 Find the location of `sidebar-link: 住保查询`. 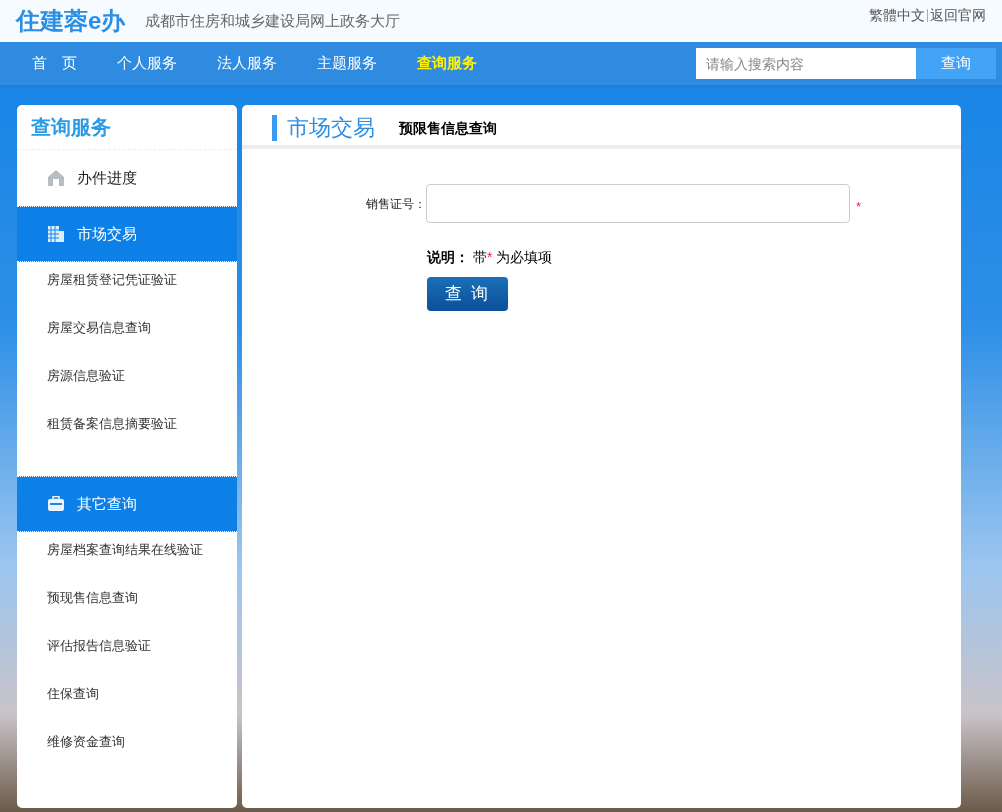

sidebar-link: 住保查询 is located at coordinates (127, 700).